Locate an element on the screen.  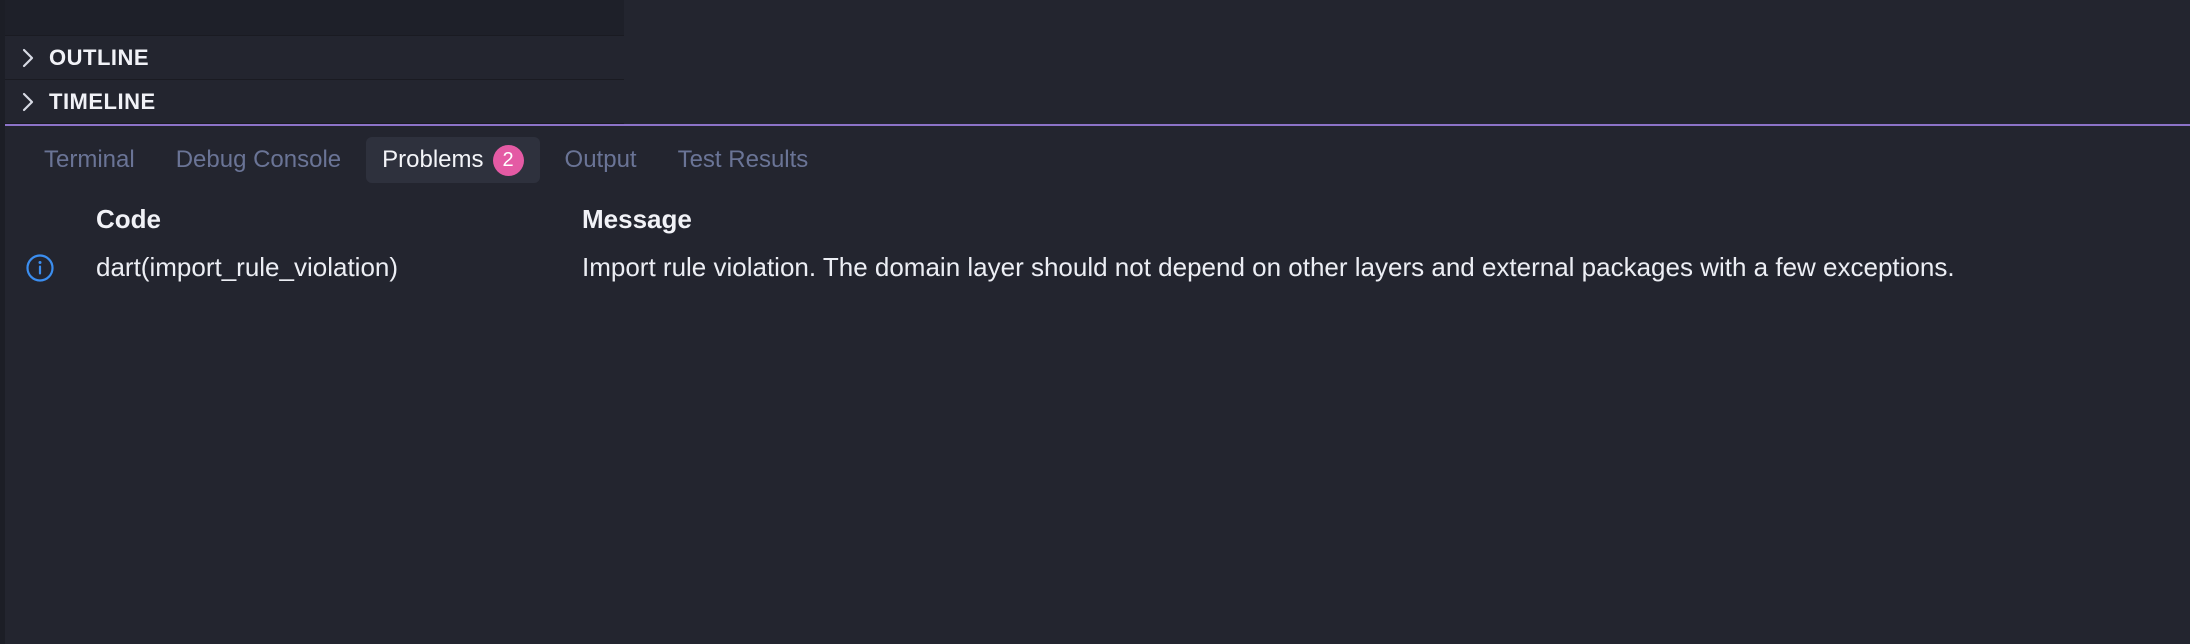
problem-code: dart(import_rule_violation) is located at coordinates (247, 267).